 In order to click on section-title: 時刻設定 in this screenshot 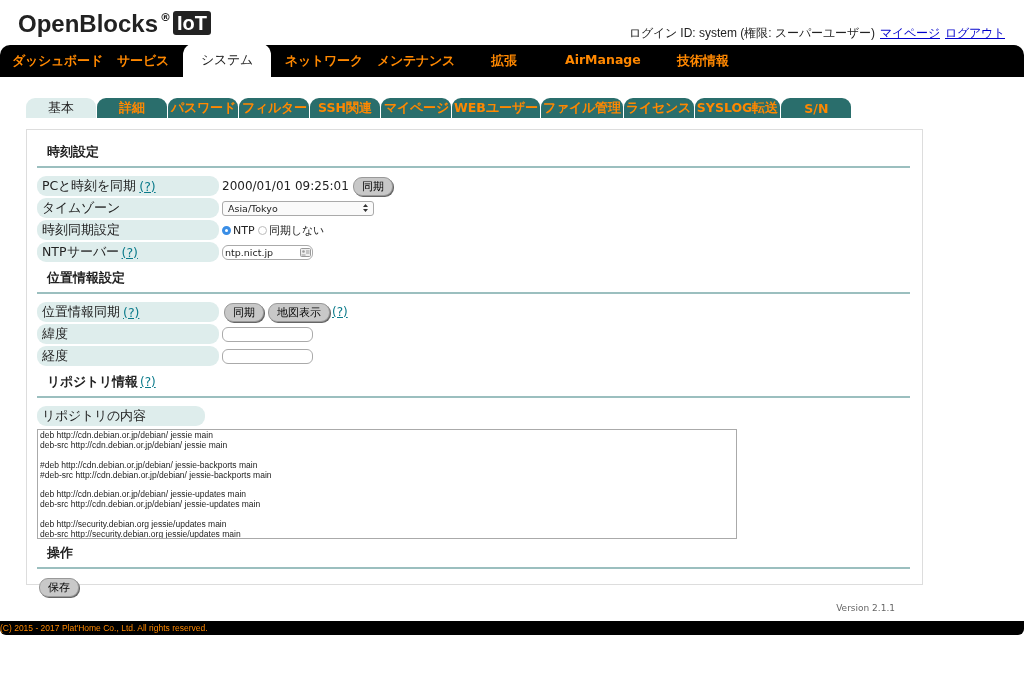, I will do `click(73, 152)`.